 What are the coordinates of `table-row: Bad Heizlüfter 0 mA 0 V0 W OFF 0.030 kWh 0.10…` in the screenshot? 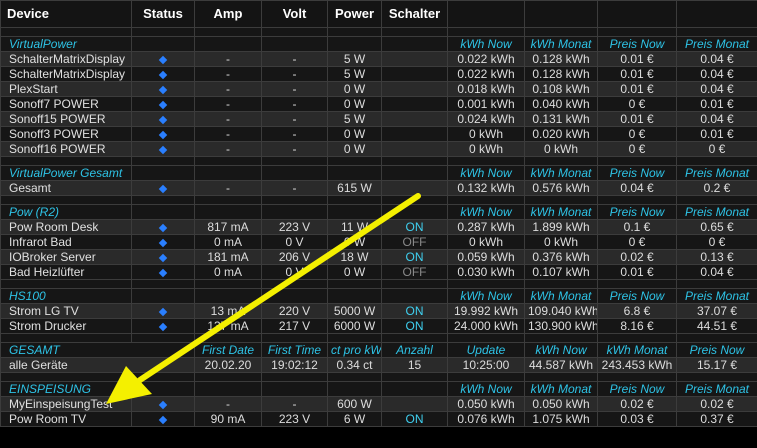 It's located at (378, 272).